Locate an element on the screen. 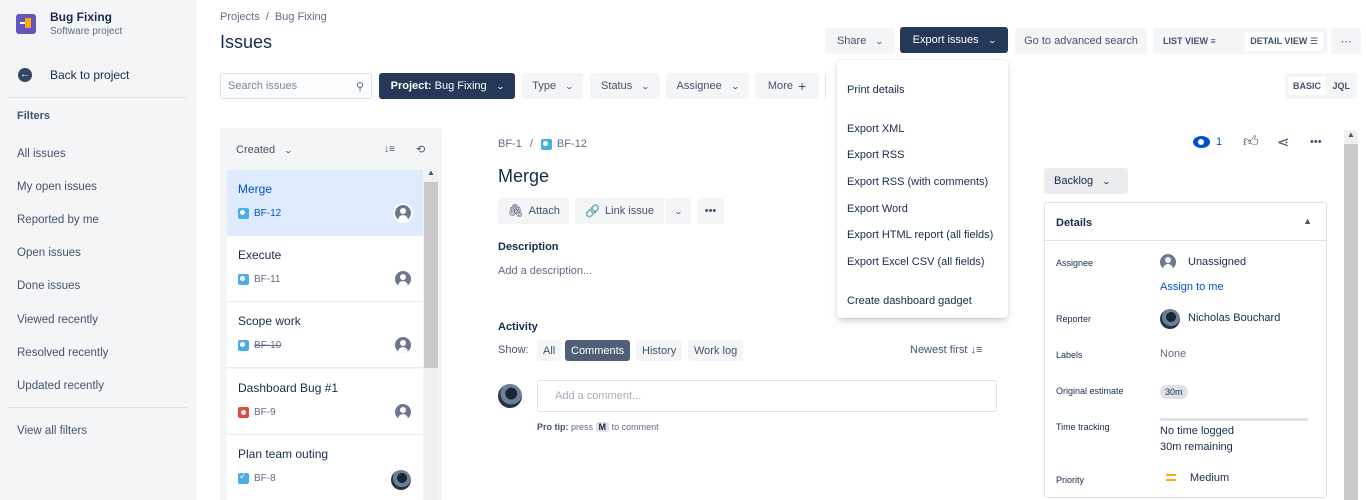 The image size is (1366, 500). issue-more-button: ••• is located at coordinates (710, 211).